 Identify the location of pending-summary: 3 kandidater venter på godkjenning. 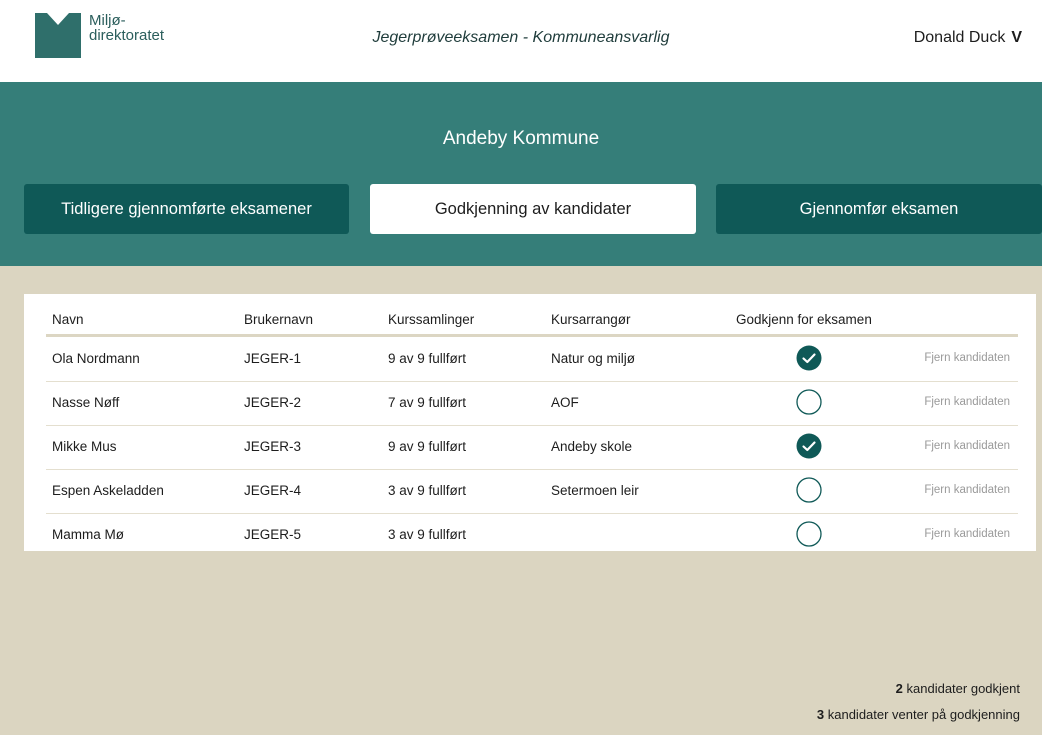
(918, 714).